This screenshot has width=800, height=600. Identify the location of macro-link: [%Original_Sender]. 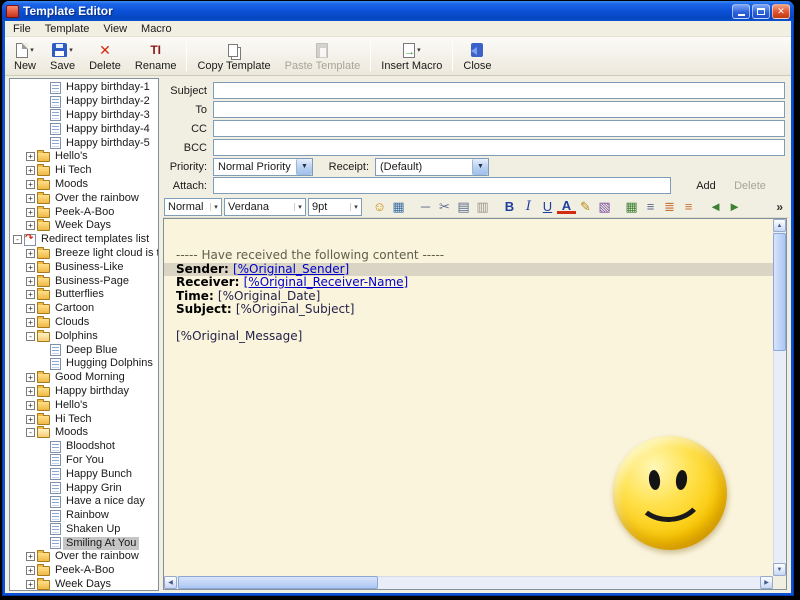
(291, 269).